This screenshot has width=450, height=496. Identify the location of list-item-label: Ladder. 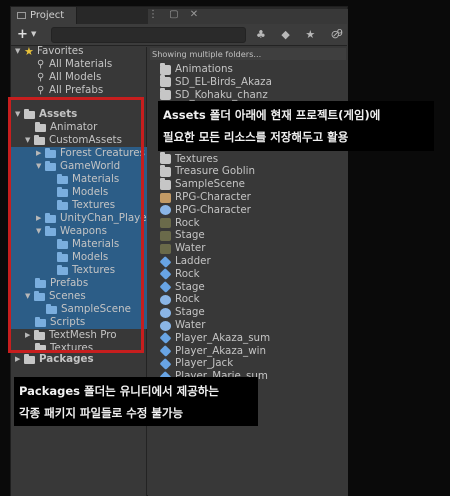
(193, 261).